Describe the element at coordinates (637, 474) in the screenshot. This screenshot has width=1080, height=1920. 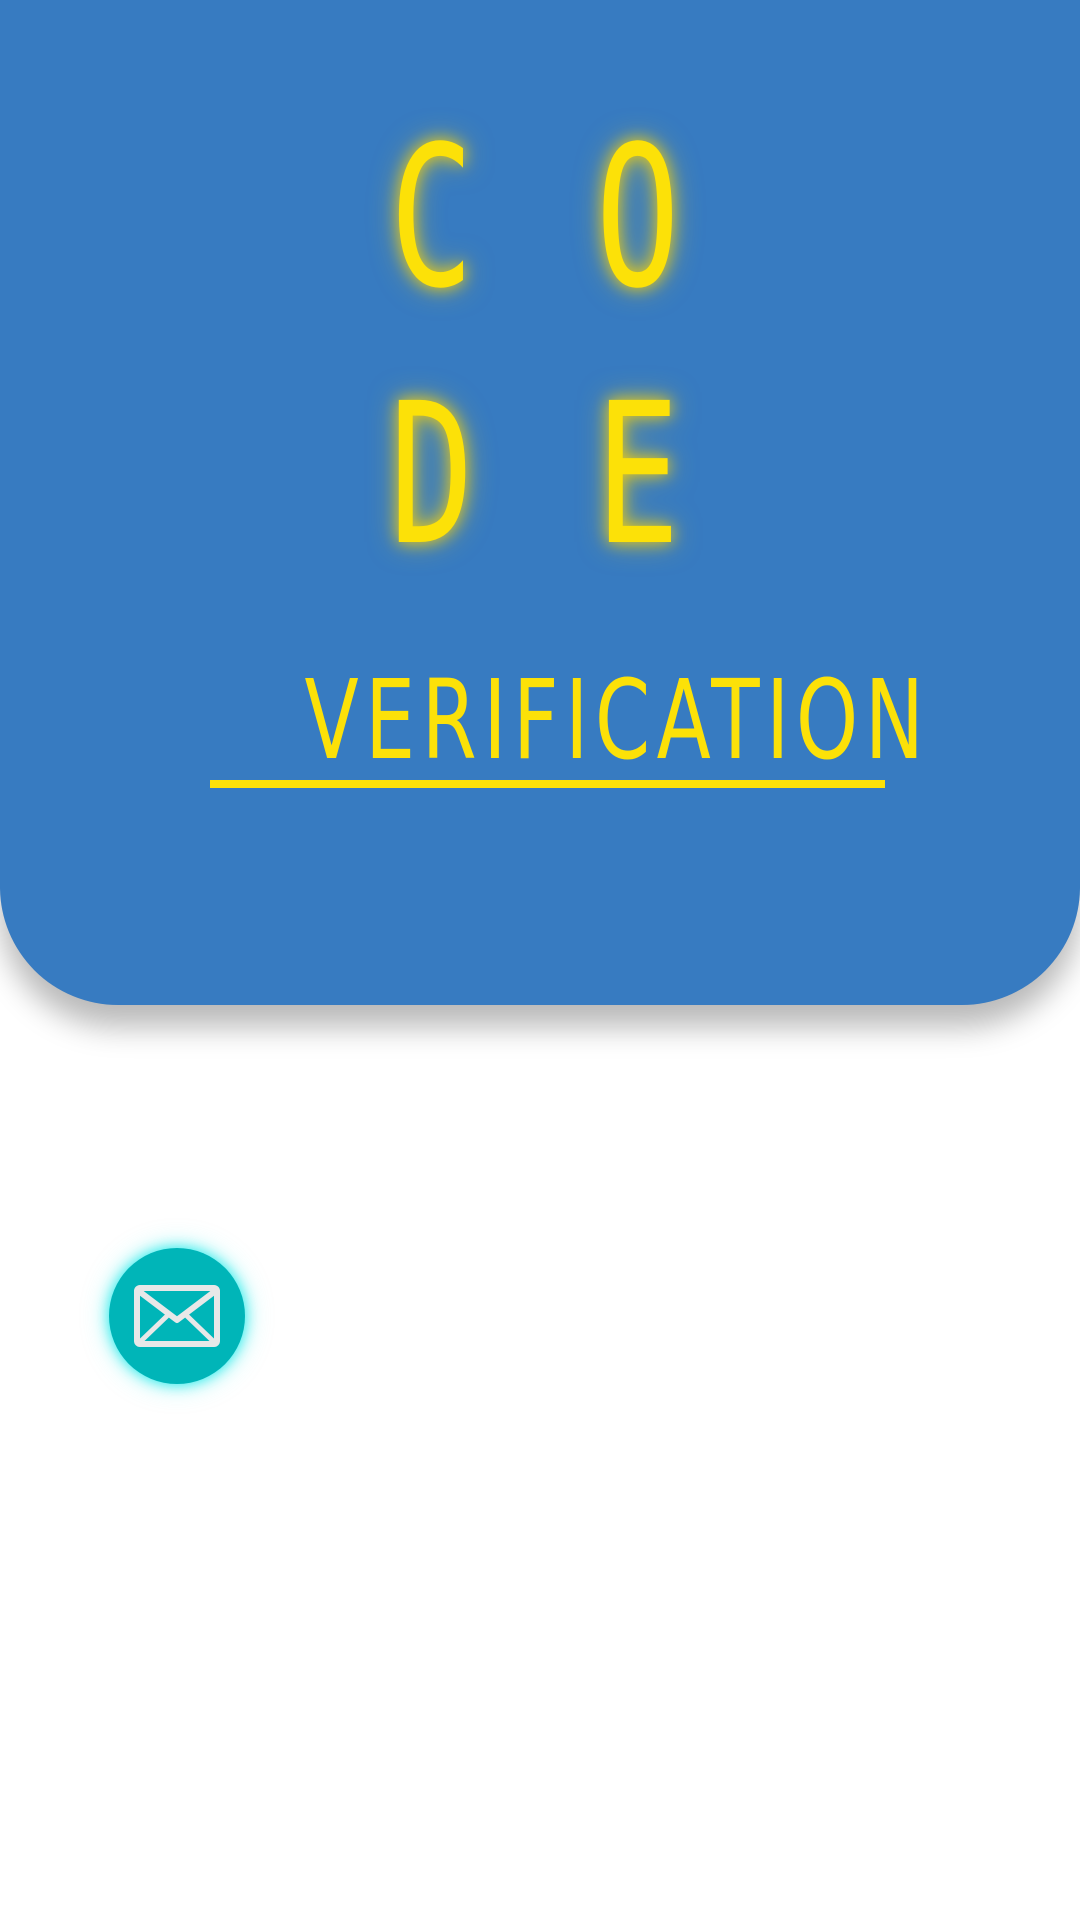
I see `code-letter-e: E` at that location.